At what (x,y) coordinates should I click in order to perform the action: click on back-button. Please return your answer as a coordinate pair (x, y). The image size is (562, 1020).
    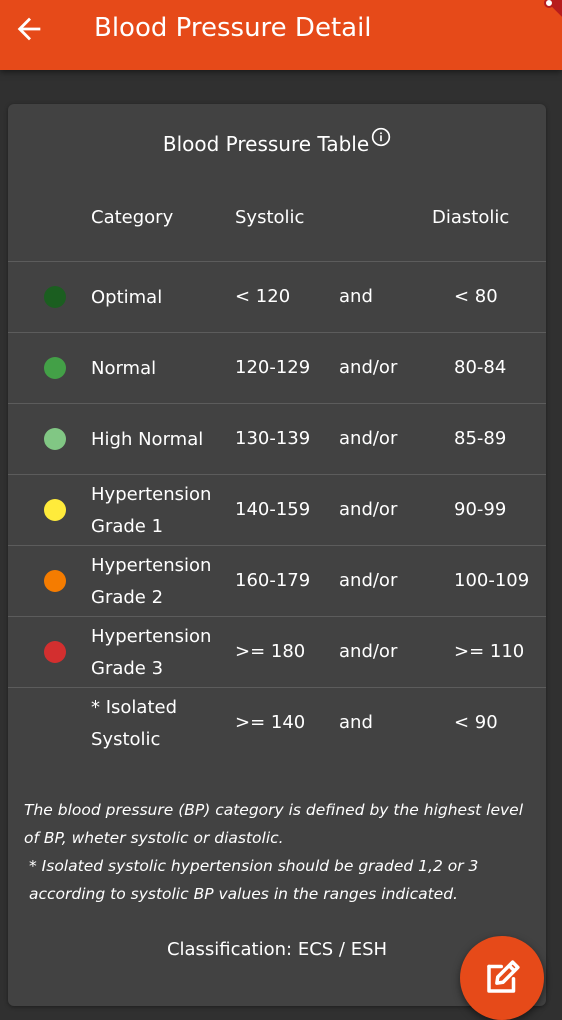
    Looking at the image, I should click on (29, 29).